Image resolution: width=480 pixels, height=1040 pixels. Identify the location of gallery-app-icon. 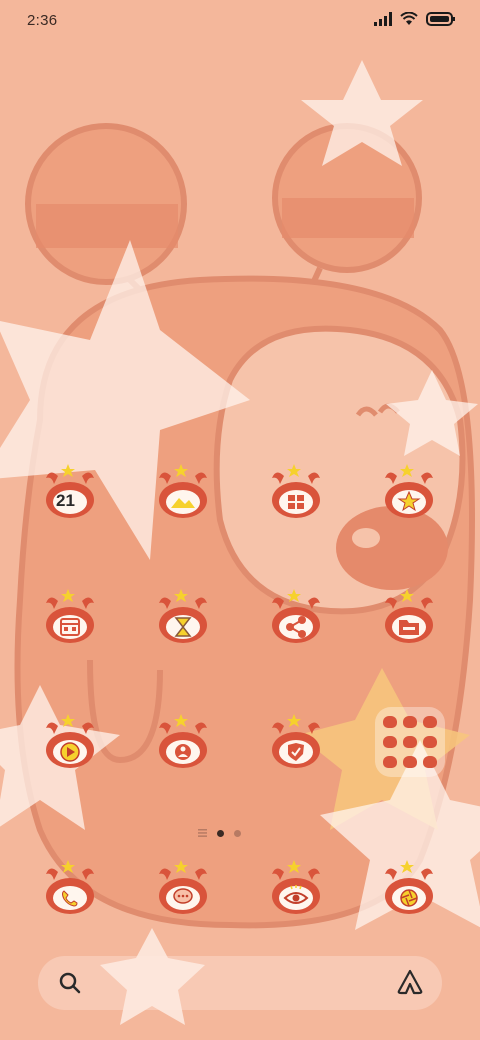
(183, 492).